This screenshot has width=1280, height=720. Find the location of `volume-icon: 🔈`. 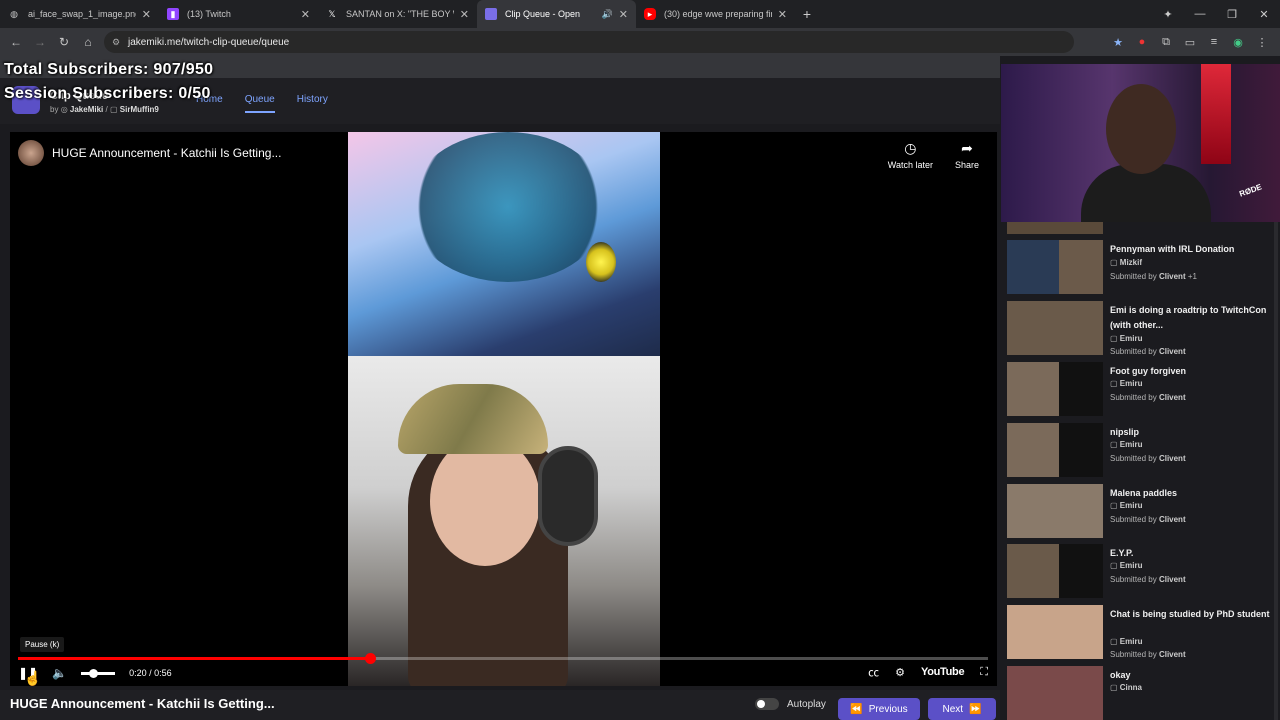

volume-icon: 🔈 is located at coordinates (59, 673).